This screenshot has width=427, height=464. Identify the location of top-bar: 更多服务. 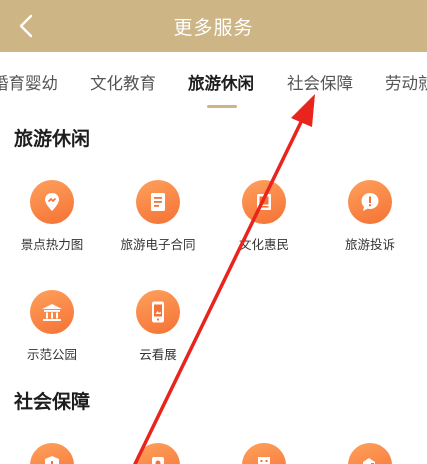
(213, 26).